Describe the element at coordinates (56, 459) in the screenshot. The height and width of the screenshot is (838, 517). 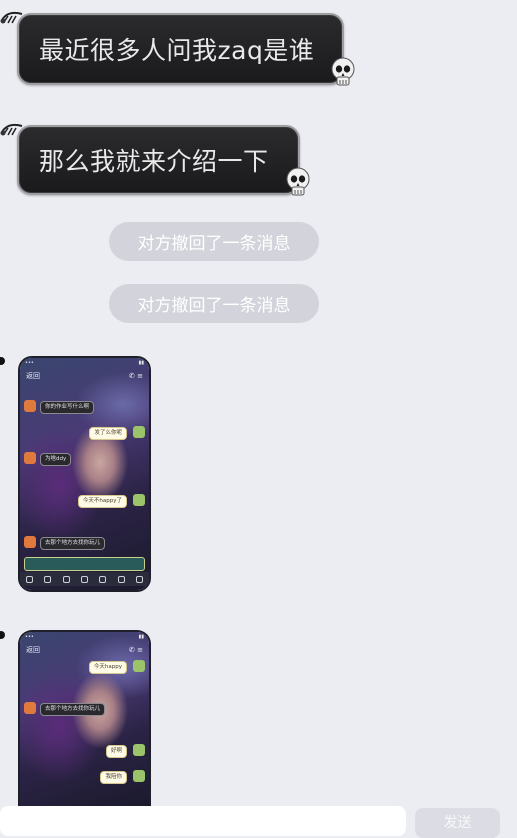
I see `screenshot-bubble: 为啥ddy` at that location.